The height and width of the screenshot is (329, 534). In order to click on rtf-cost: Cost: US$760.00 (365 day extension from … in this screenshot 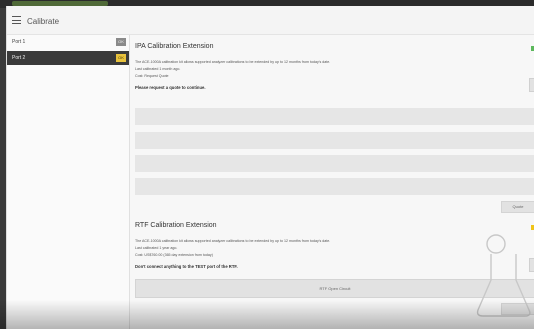, I will do `click(174, 255)`.